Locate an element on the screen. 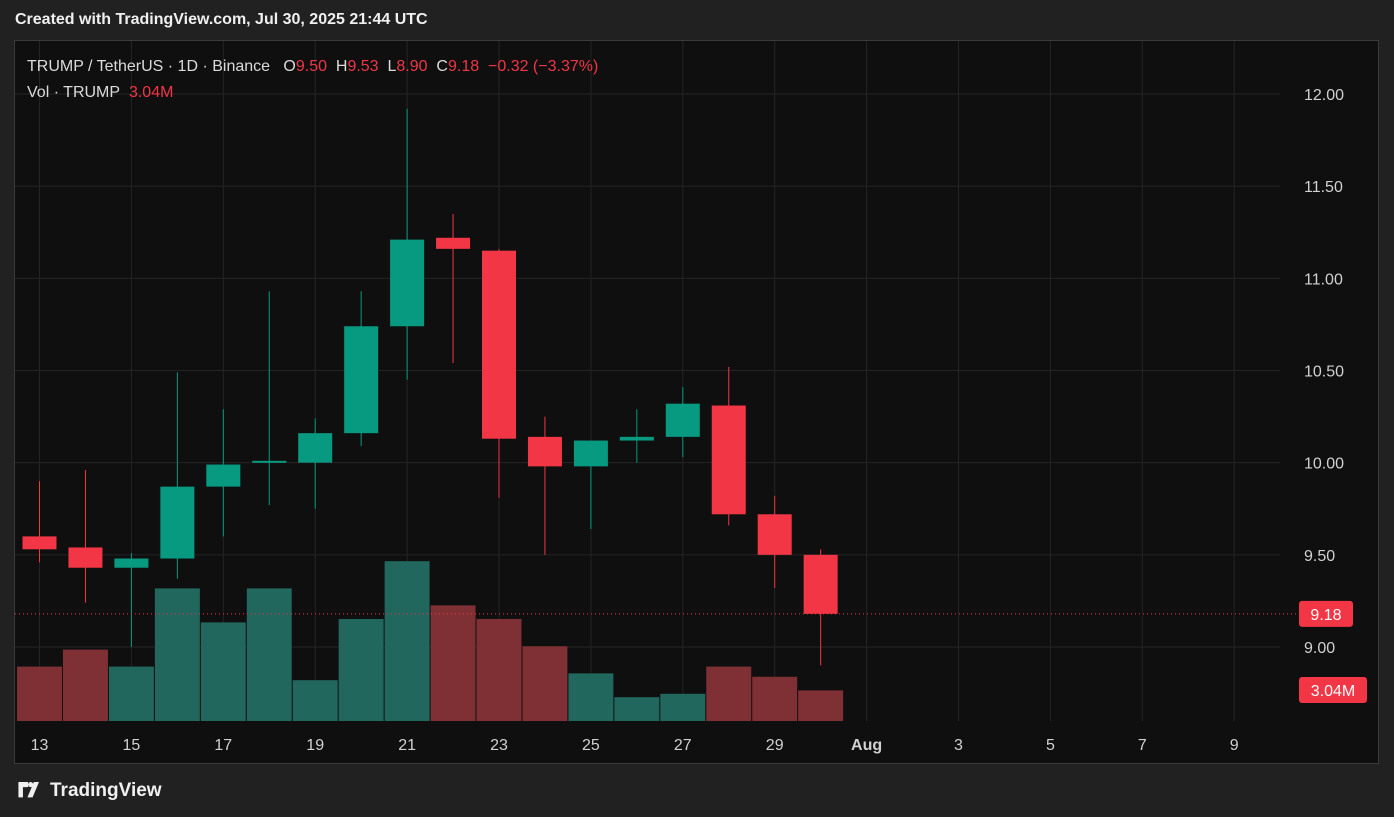 The height and width of the screenshot is (817, 1394). price-tick-label: 12.00 is located at coordinates (1324, 95).